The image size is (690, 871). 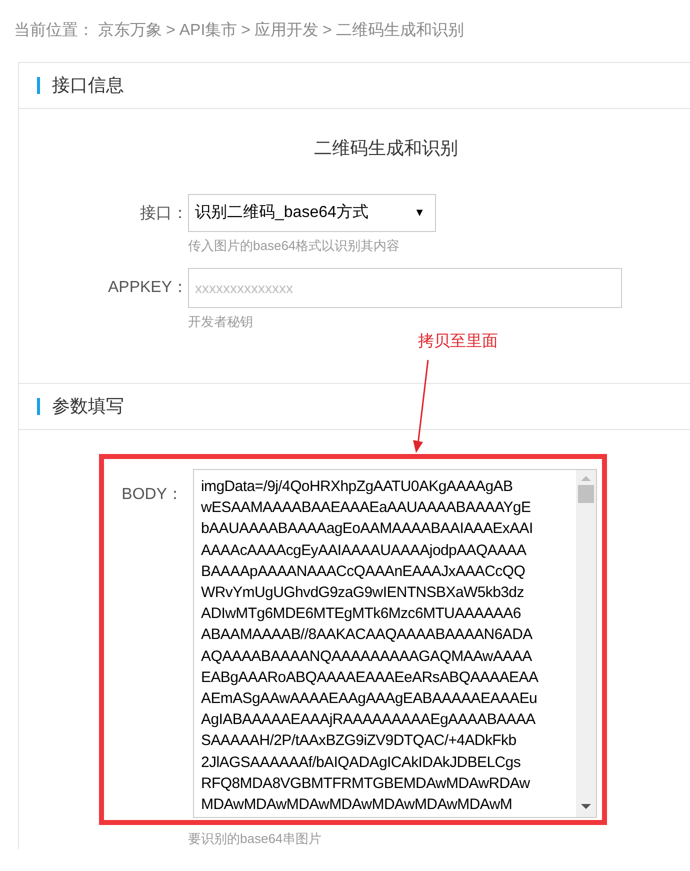 What do you see at coordinates (88, 406) in the screenshot?
I see `section-heading: 参数填写` at bounding box center [88, 406].